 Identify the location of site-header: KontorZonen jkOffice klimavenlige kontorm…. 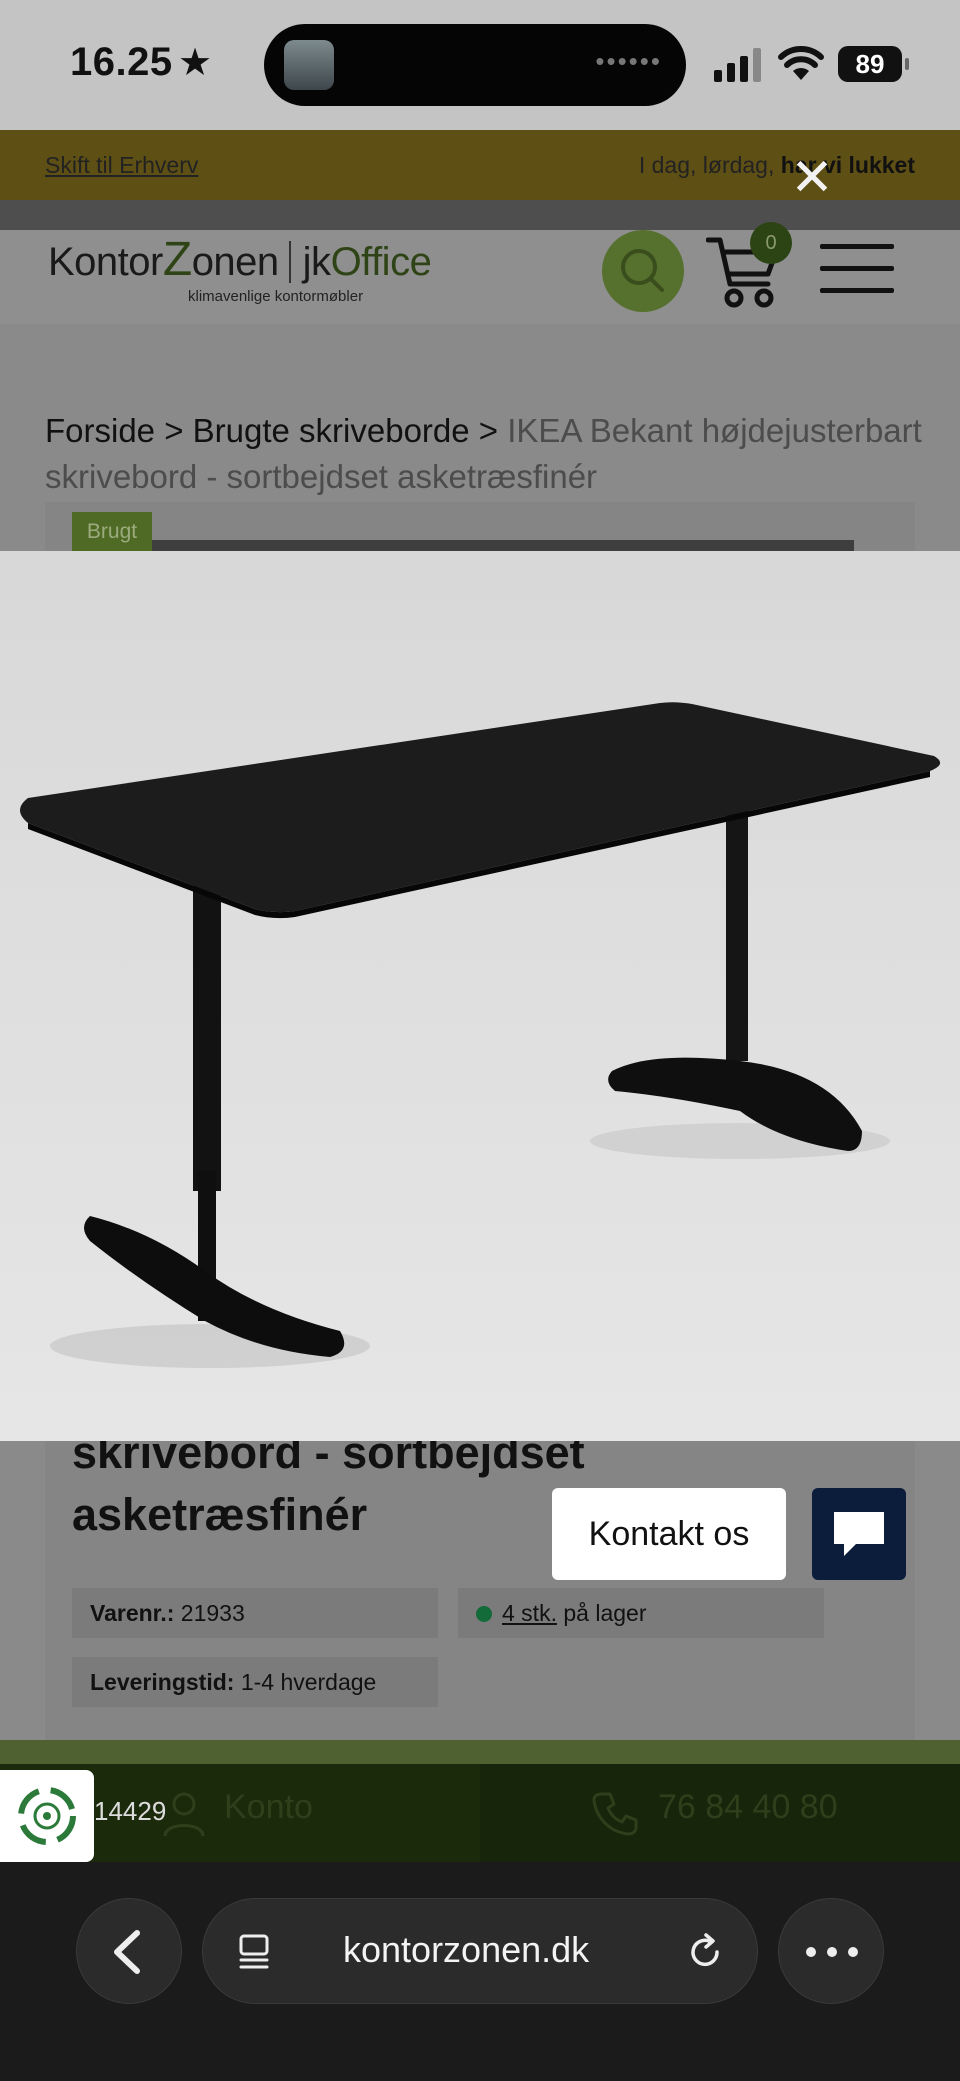
(480, 273).